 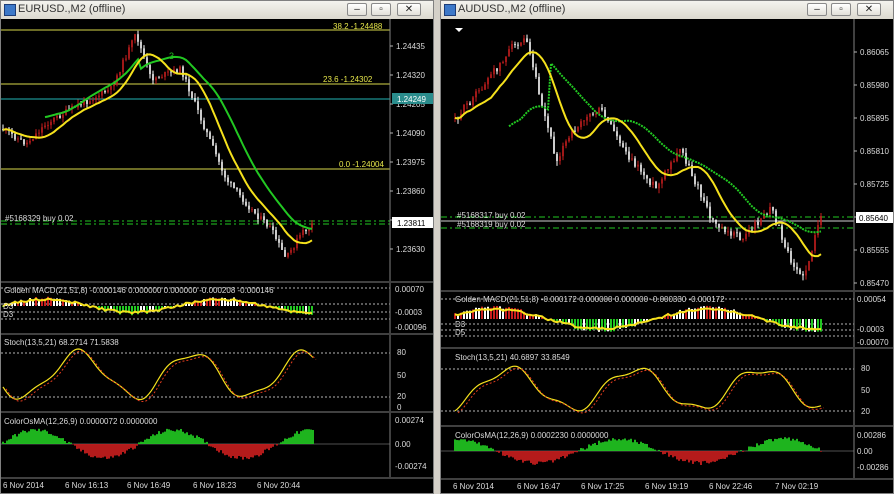 What do you see at coordinates (450, 10) in the screenshot?
I see `chart-window-icon` at bounding box center [450, 10].